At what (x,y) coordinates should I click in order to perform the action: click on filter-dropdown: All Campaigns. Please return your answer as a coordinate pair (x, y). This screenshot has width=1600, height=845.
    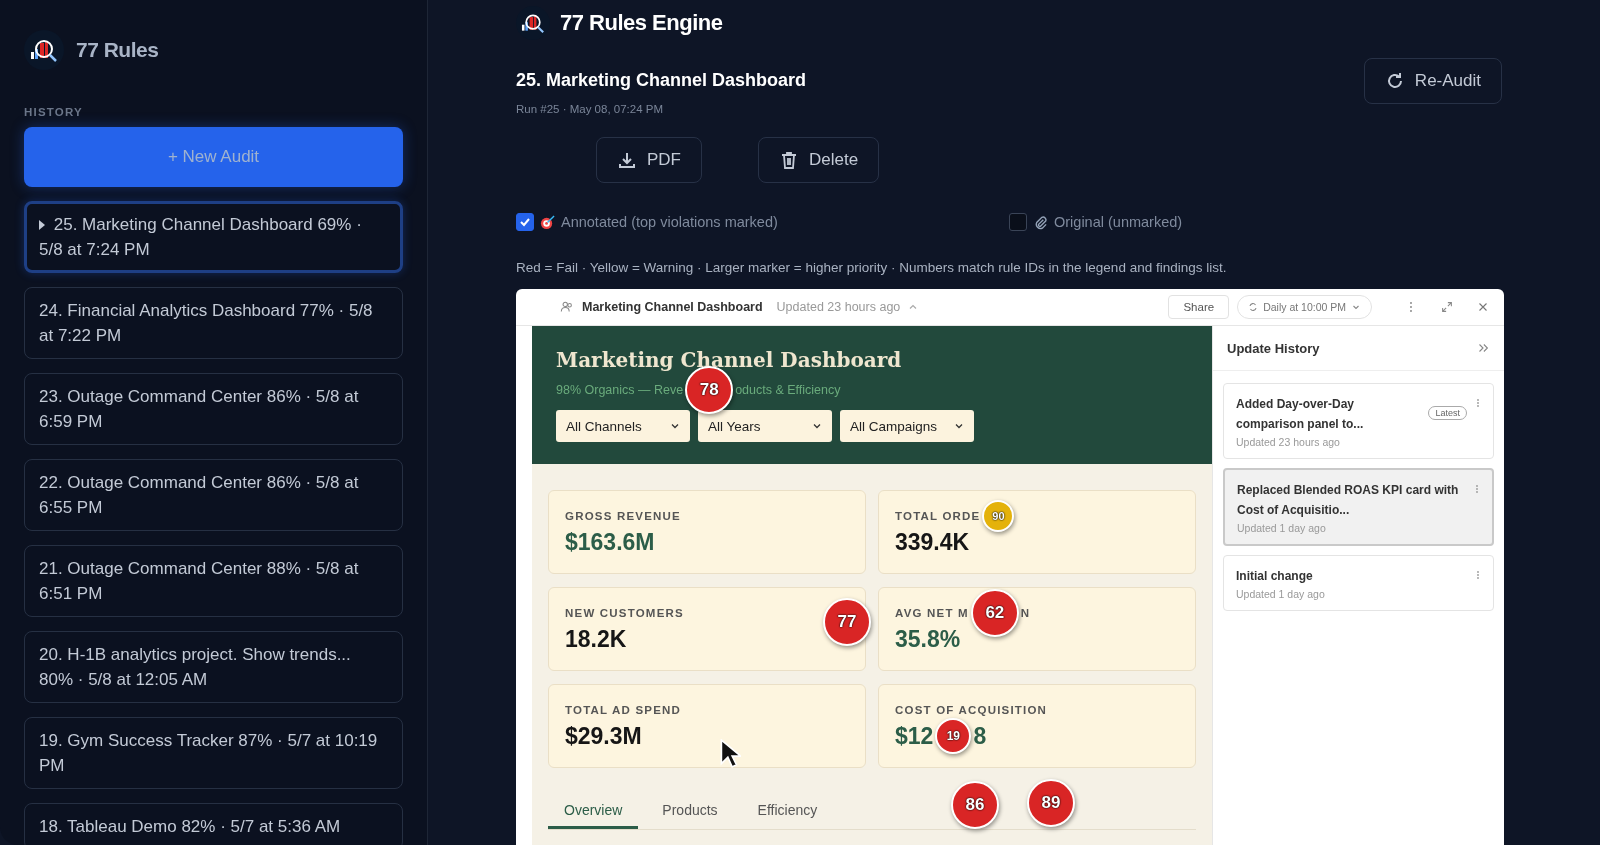
    Looking at the image, I should click on (907, 426).